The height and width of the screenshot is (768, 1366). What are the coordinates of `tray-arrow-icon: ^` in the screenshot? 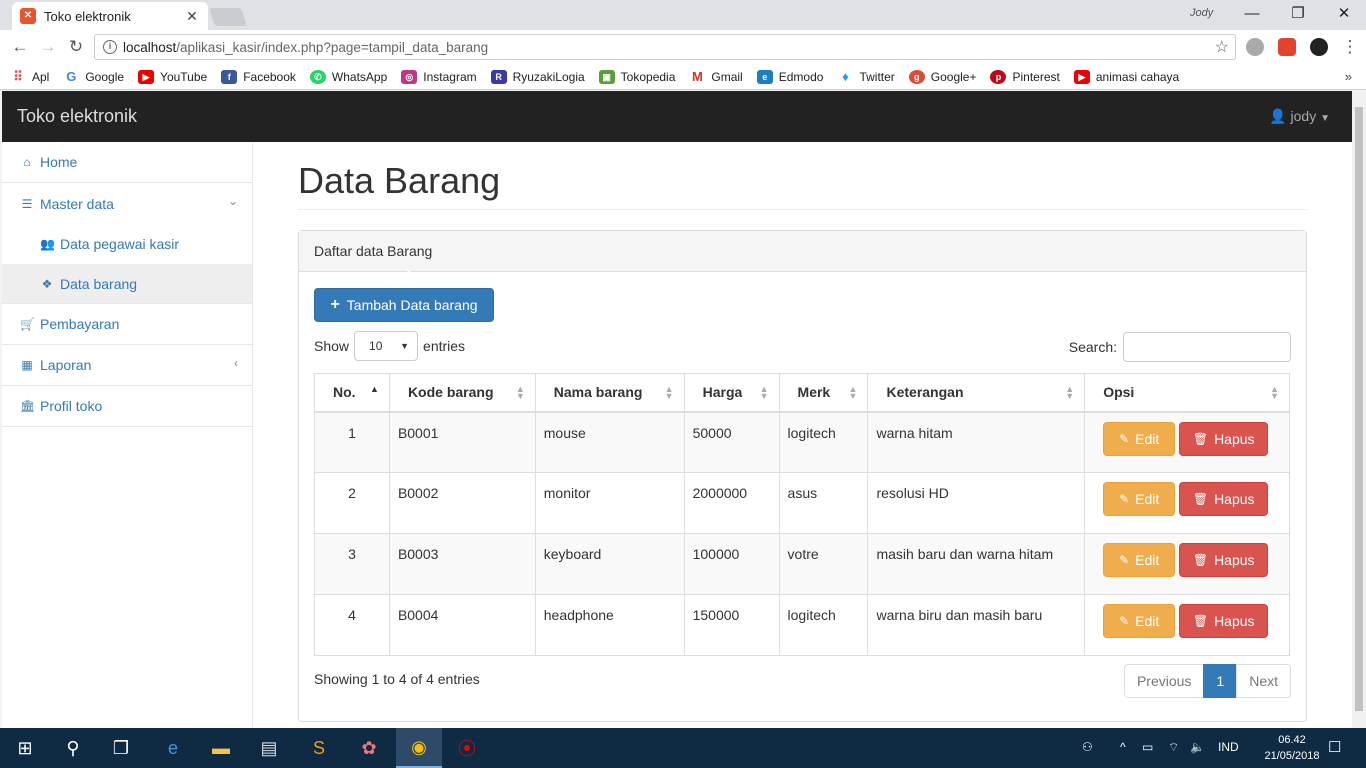 It's located at (1123, 747).